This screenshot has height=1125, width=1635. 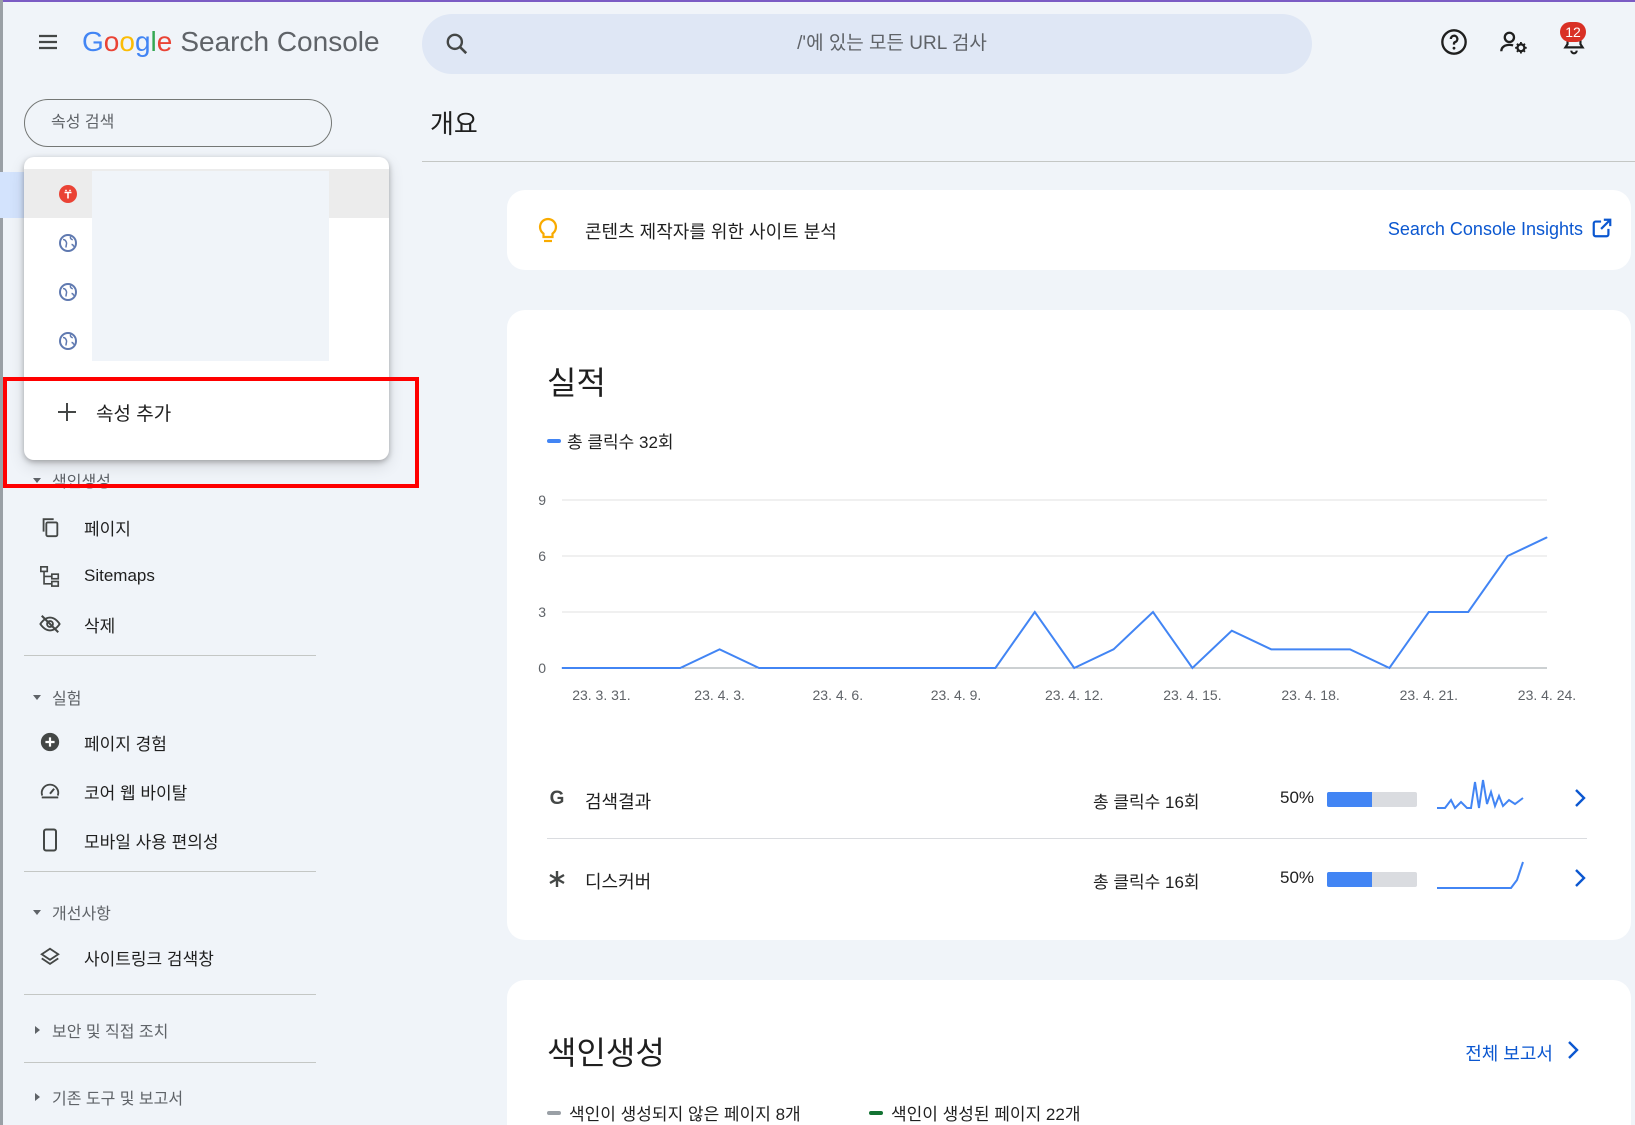 I want to click on nav-section-experiments: 실험, so click(x=56, y=697).